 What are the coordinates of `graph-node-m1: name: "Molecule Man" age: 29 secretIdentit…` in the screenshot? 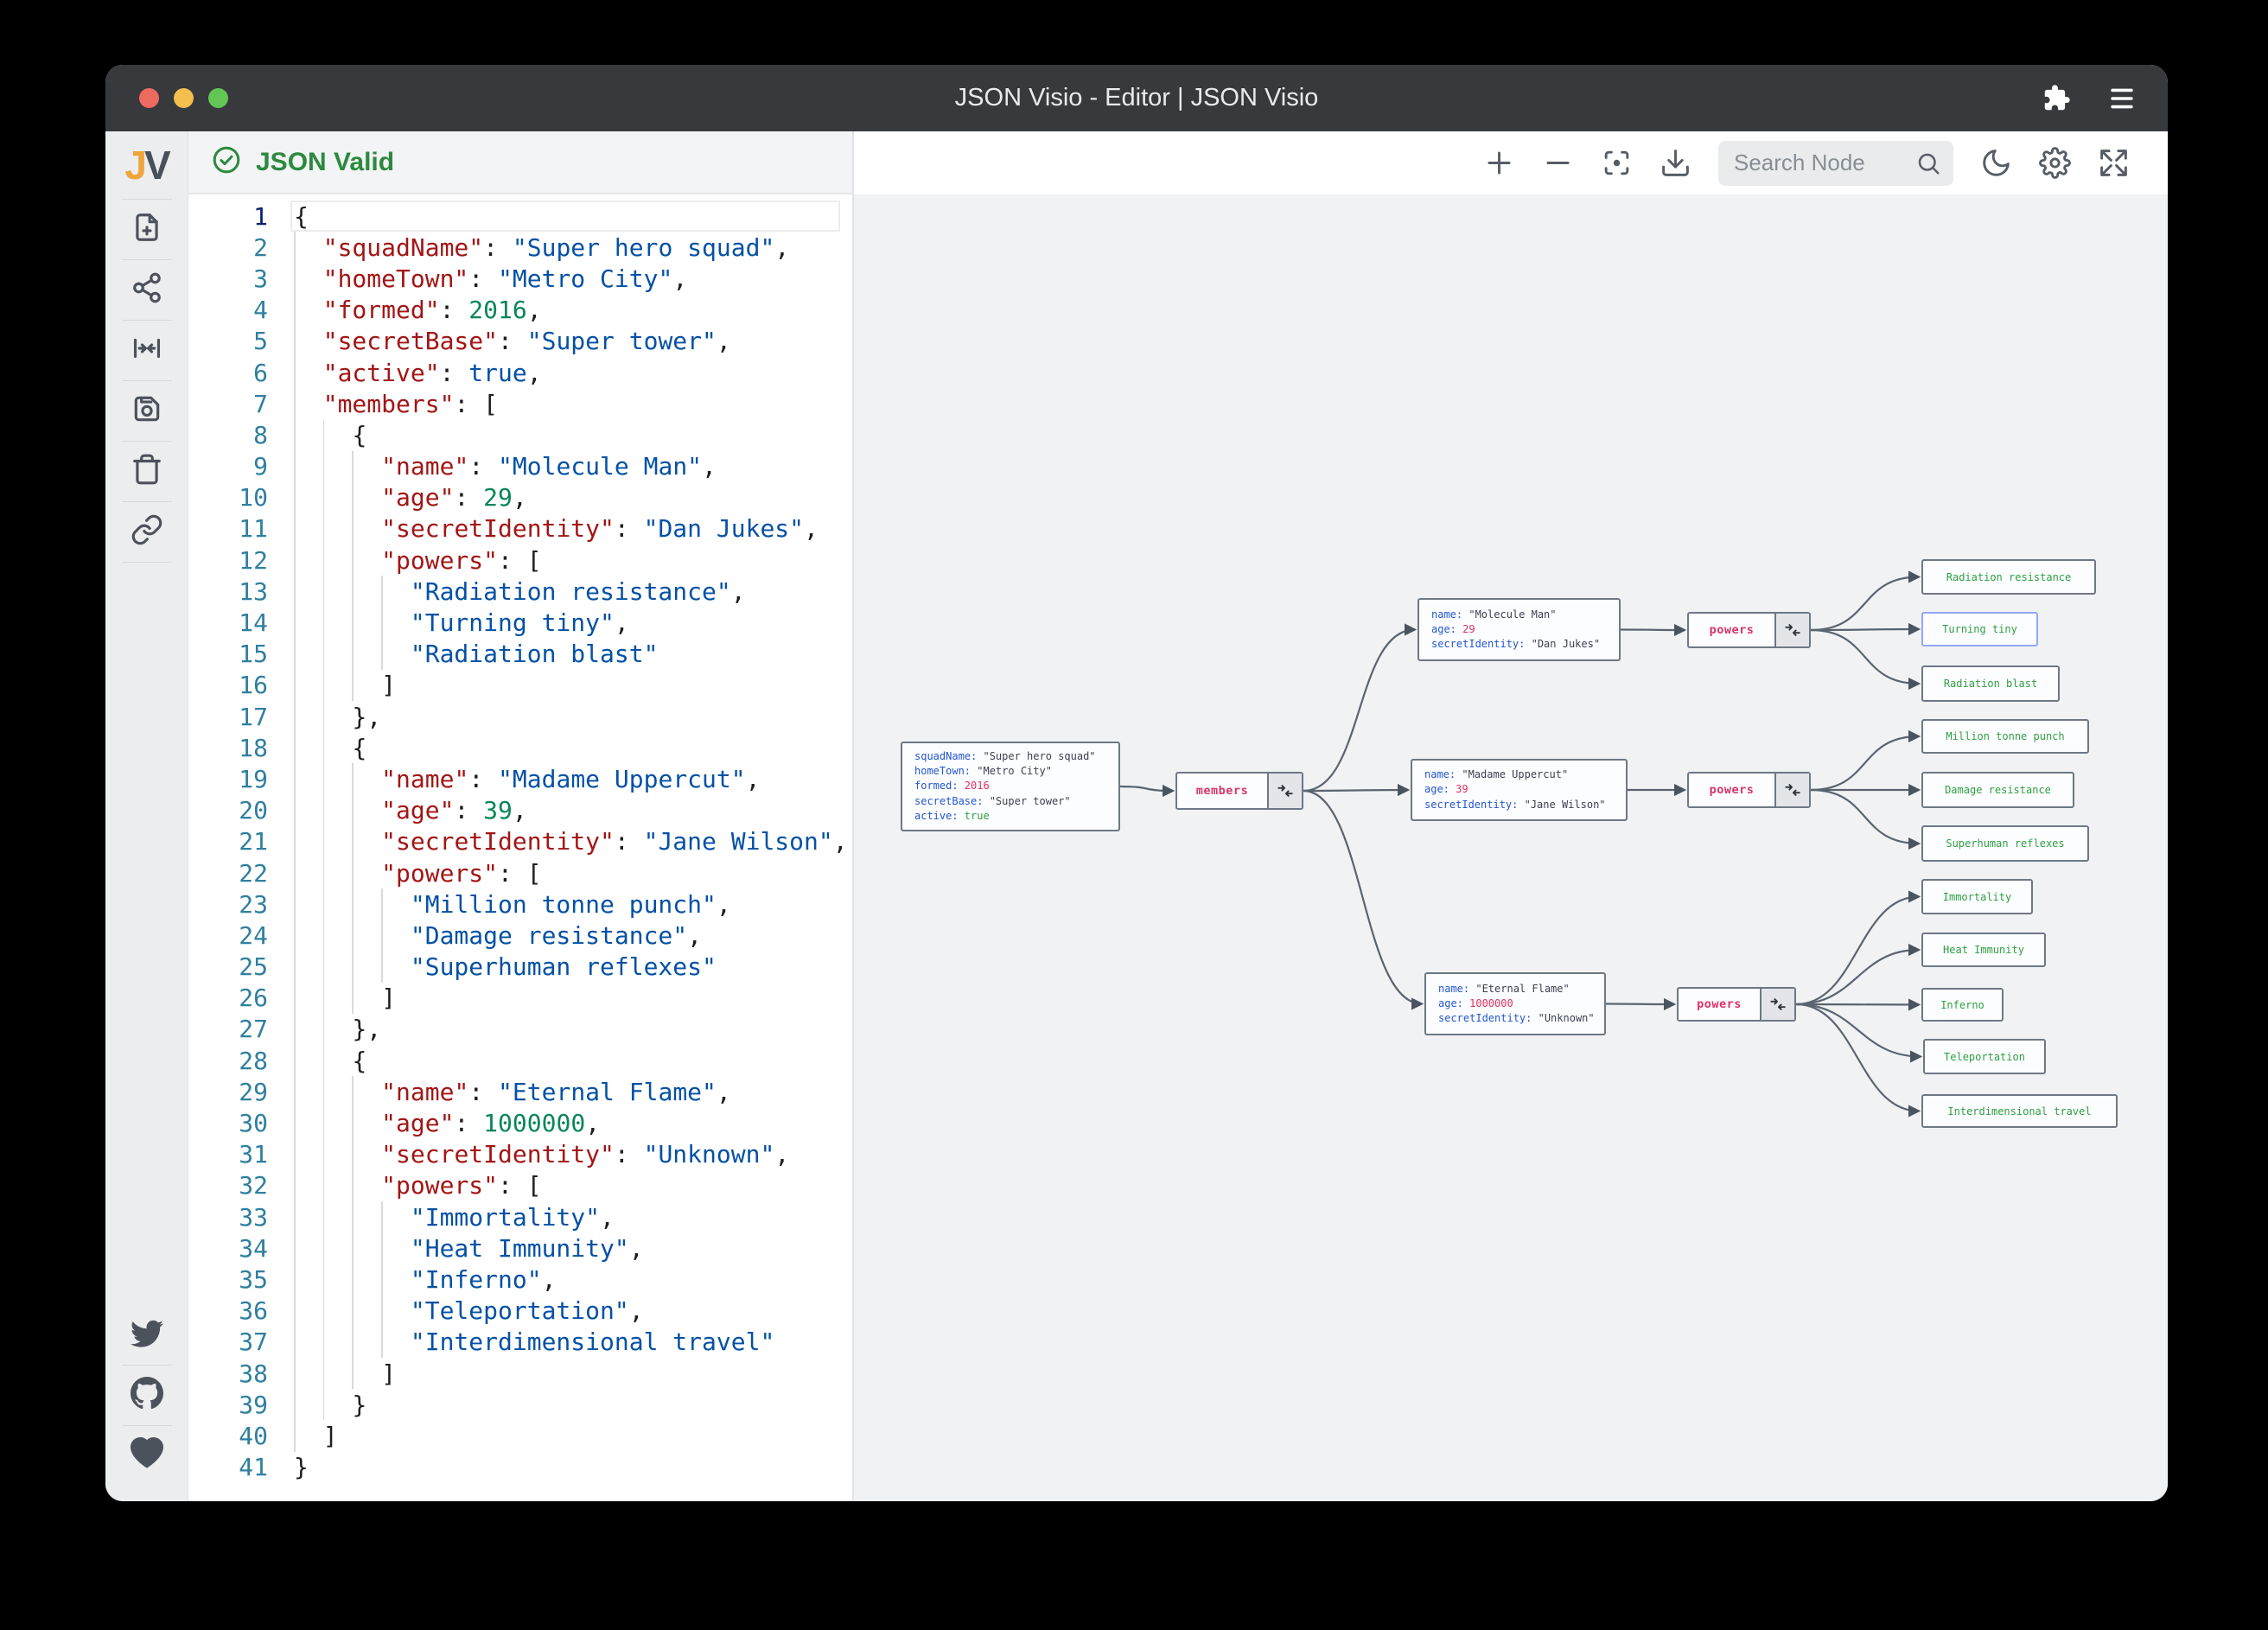 It's located at (1519, 629).